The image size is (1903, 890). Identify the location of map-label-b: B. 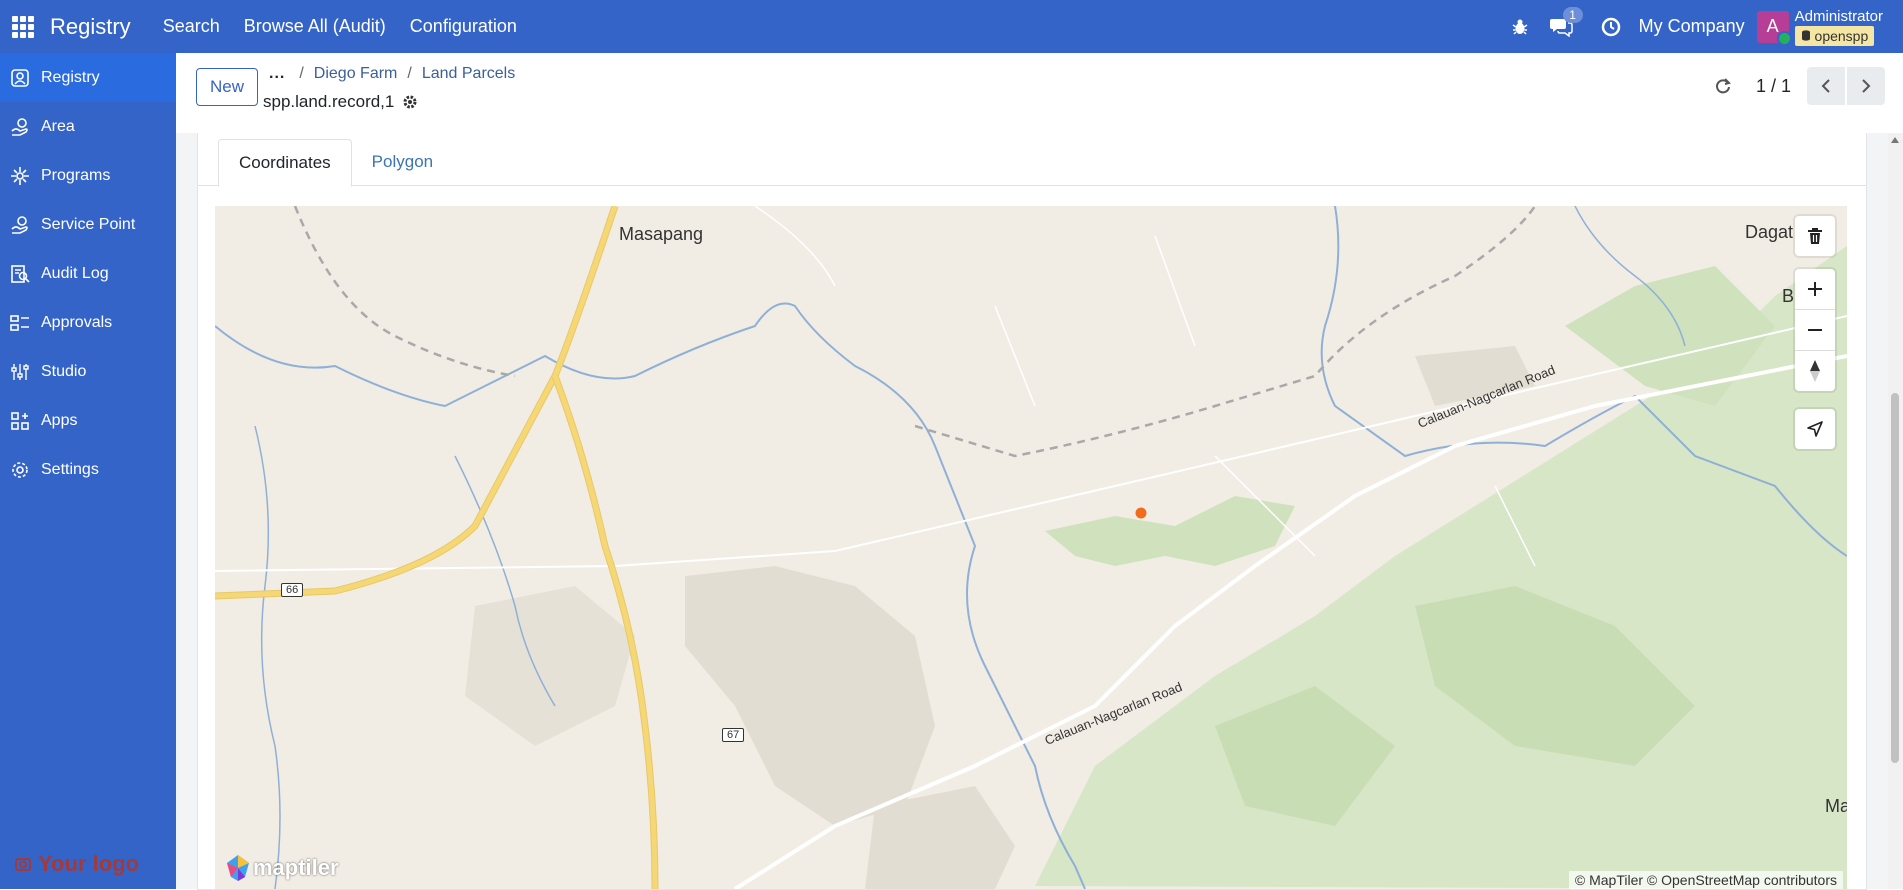
(1788, 296).